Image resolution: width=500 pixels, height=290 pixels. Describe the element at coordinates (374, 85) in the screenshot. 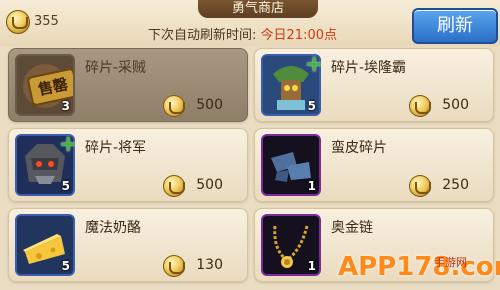

I see `shop-item-card: 5 + 碎片-埃隆霸 500` at that location.